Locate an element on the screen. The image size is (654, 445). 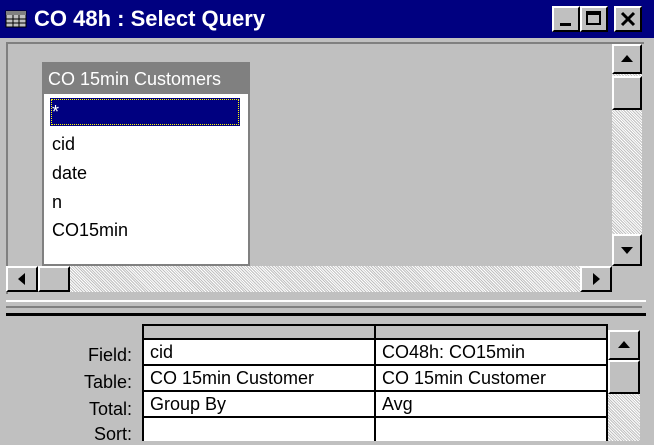
minimize-icon is located at coordinates (565, 24).